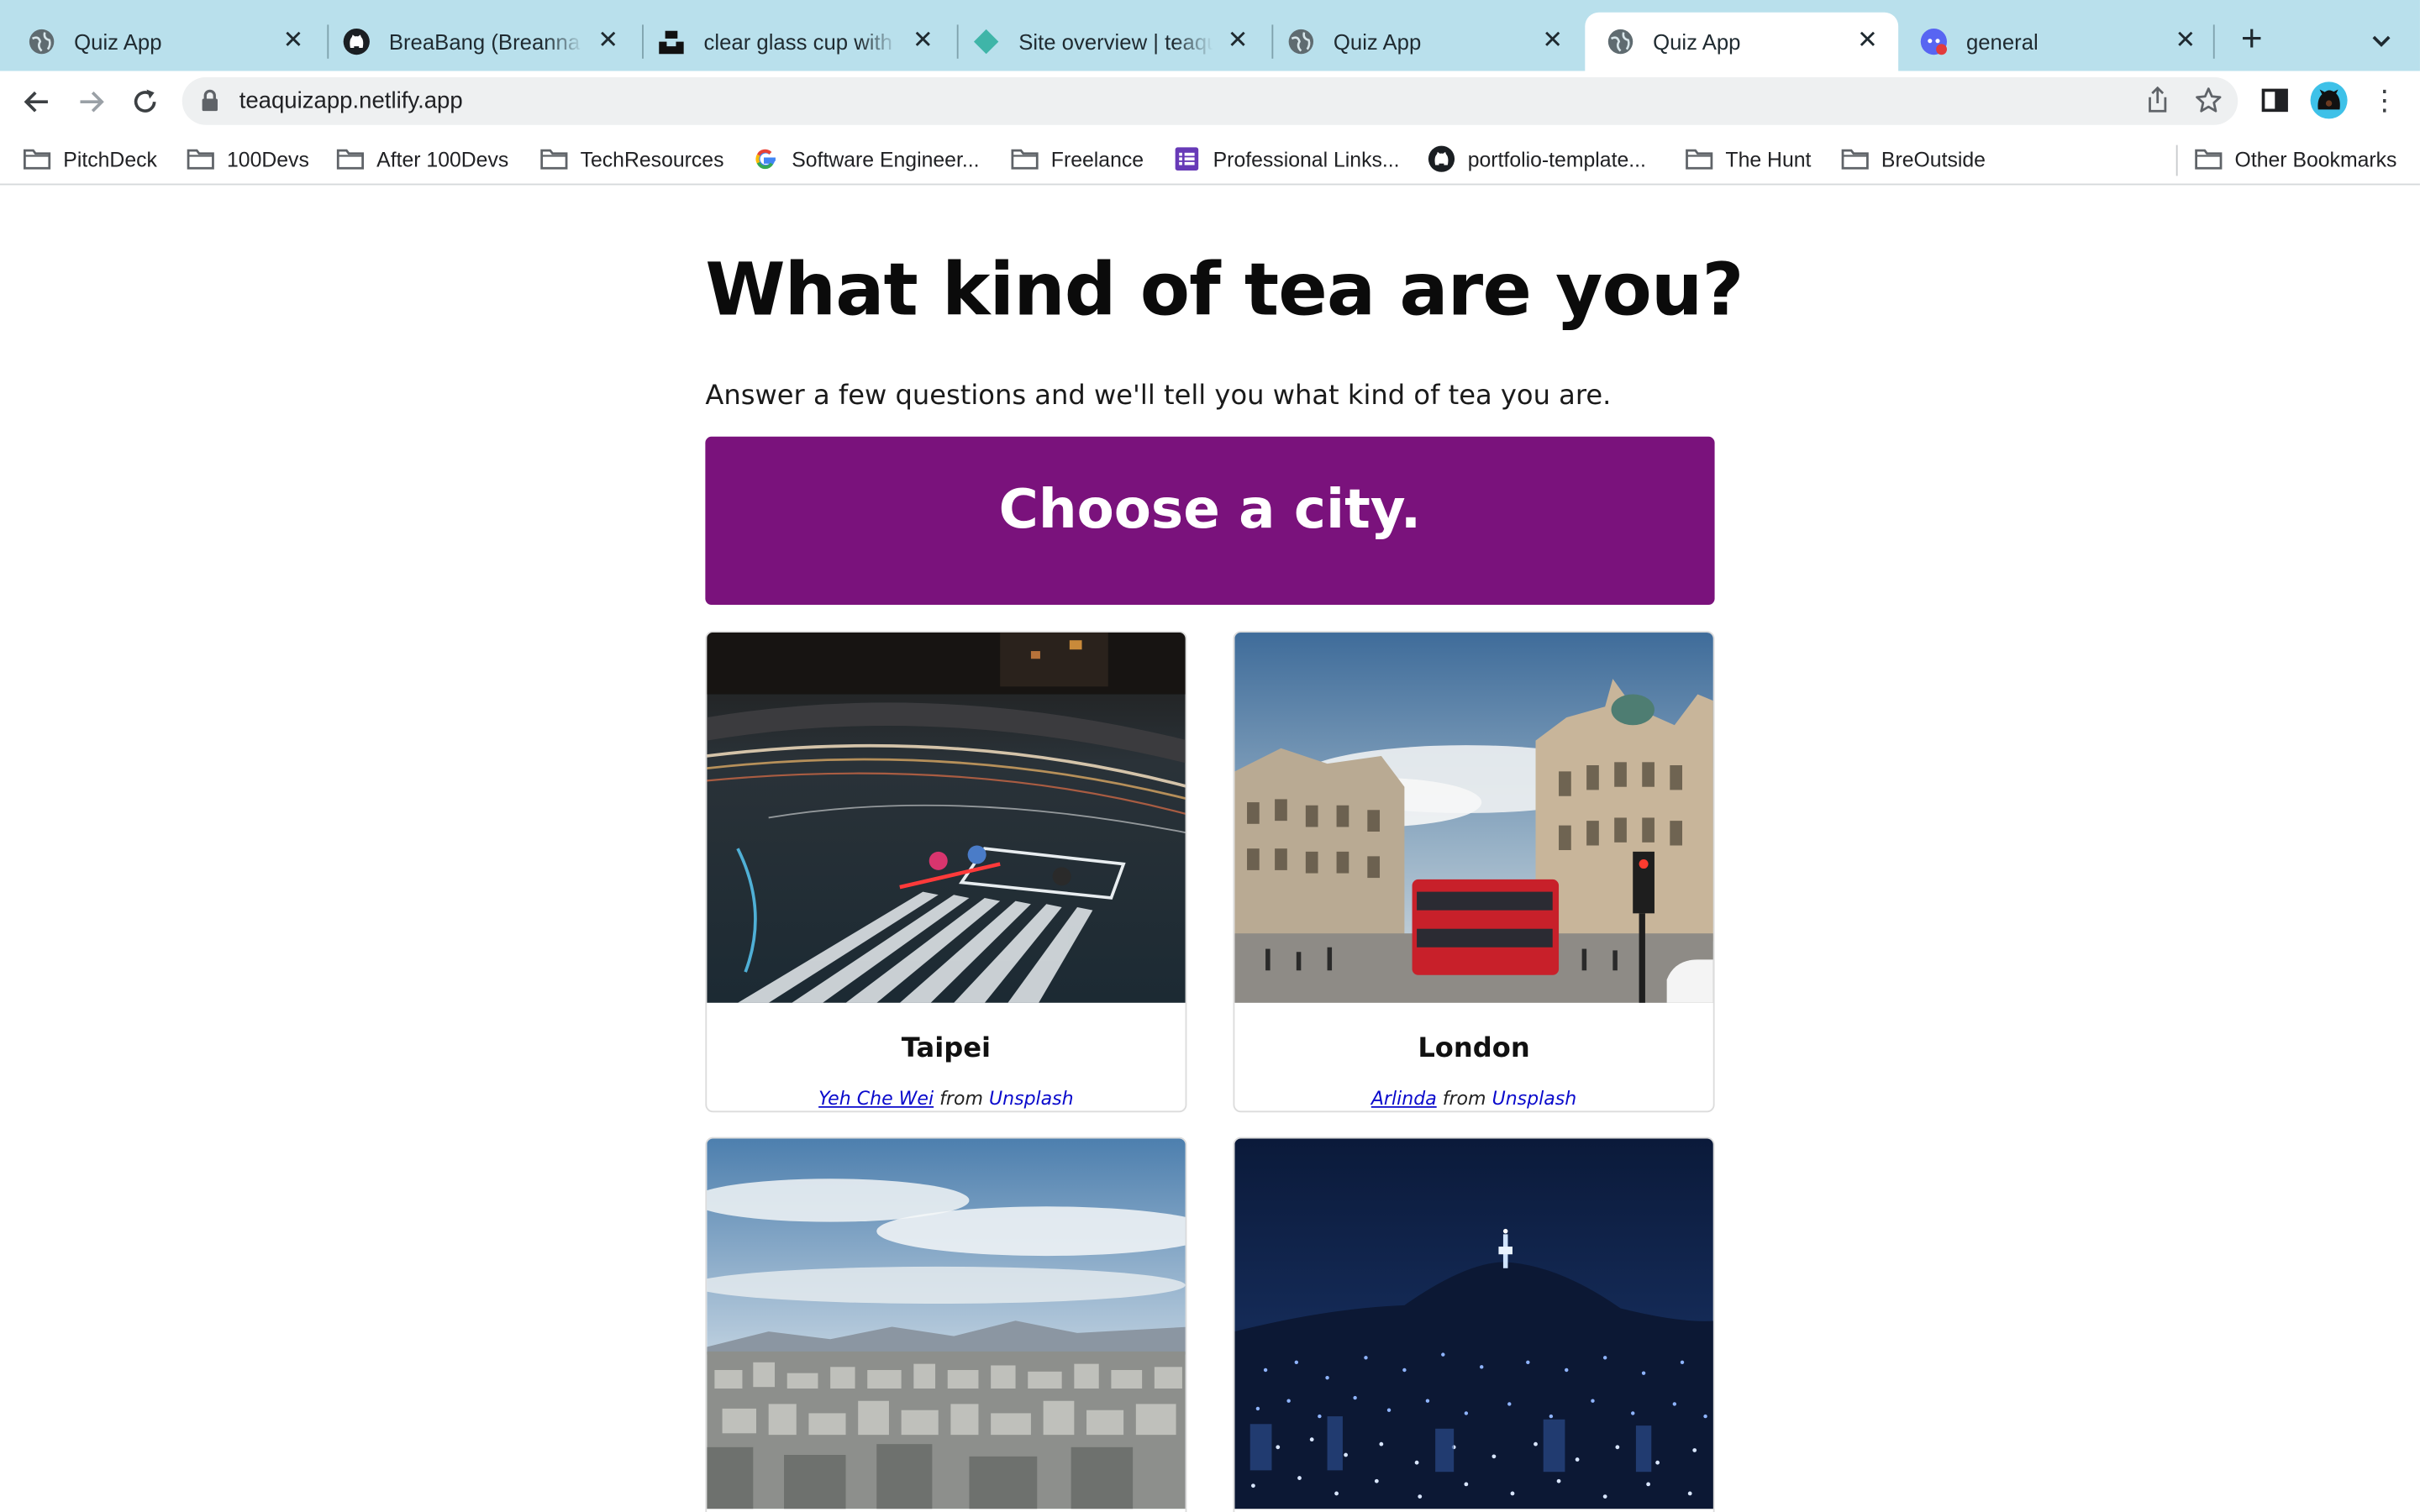  I want to click on photographer-link: Yeh Che Wei, so click(876, 1099).